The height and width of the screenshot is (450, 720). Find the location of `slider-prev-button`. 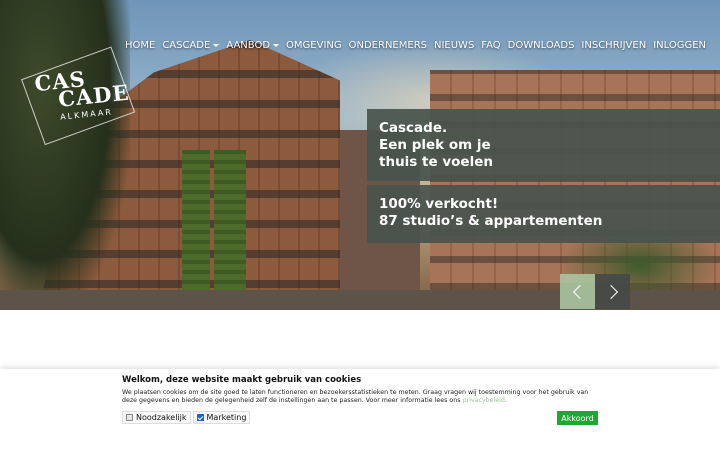

slider-prev-button is located at coordinates (577, 291).